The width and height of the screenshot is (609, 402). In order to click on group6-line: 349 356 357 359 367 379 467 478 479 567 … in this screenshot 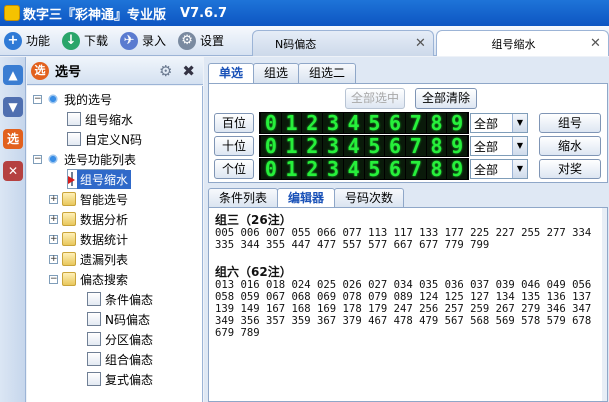, I will do `click(403, 321)`.